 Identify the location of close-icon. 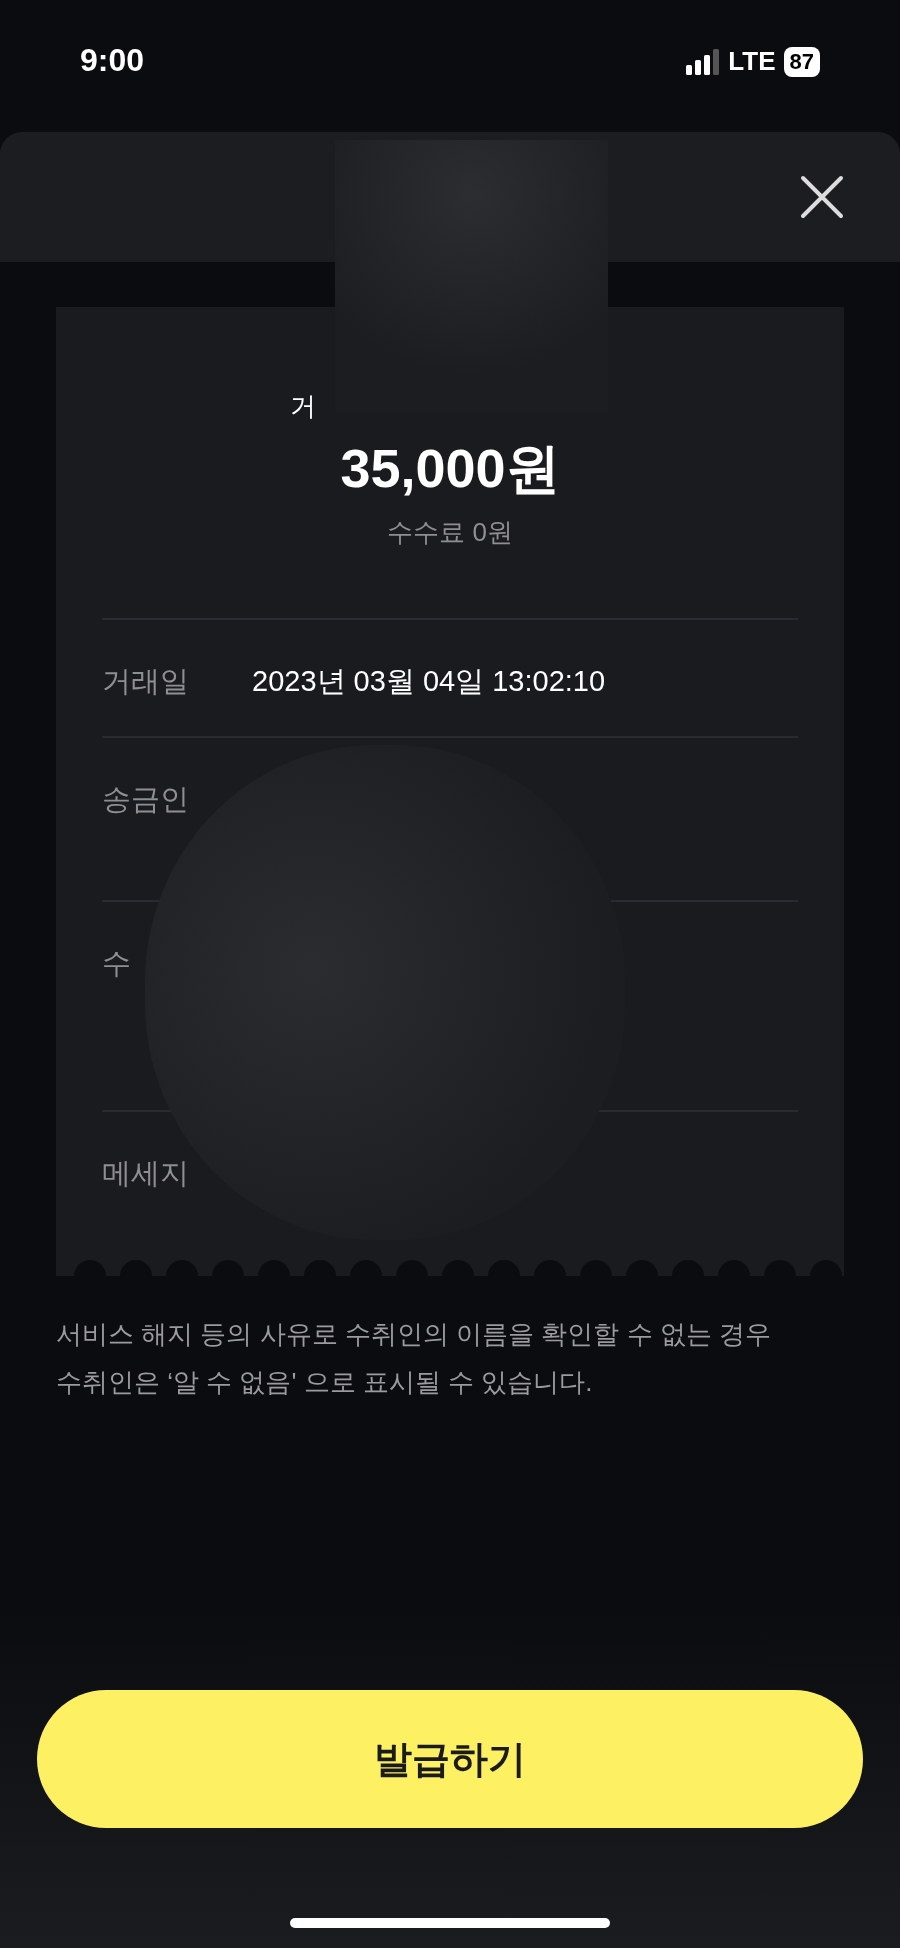
(822, 197).